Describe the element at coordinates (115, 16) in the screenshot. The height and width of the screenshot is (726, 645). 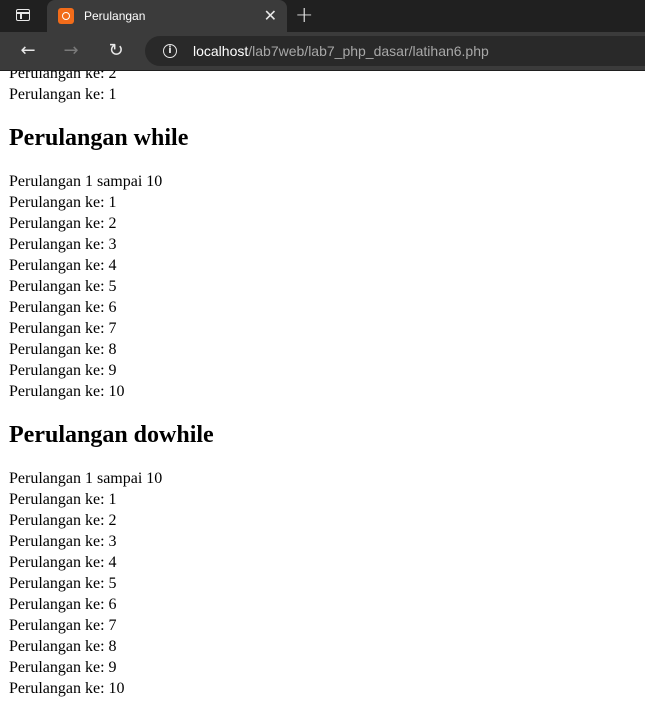
I see `tab-title: Perulangan` at that location.